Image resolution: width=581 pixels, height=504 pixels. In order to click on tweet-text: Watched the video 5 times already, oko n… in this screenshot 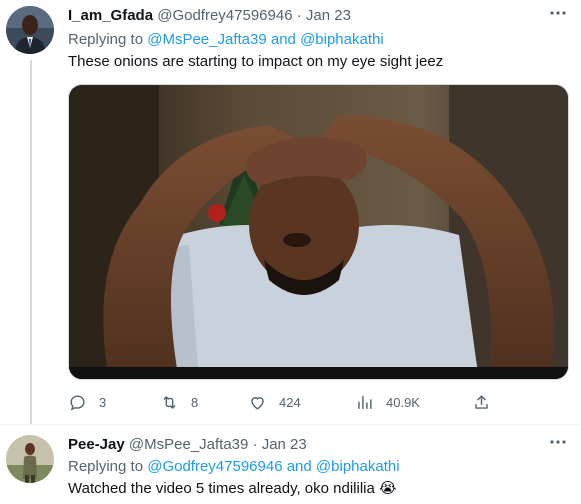, I will do `click(232, 488)`.